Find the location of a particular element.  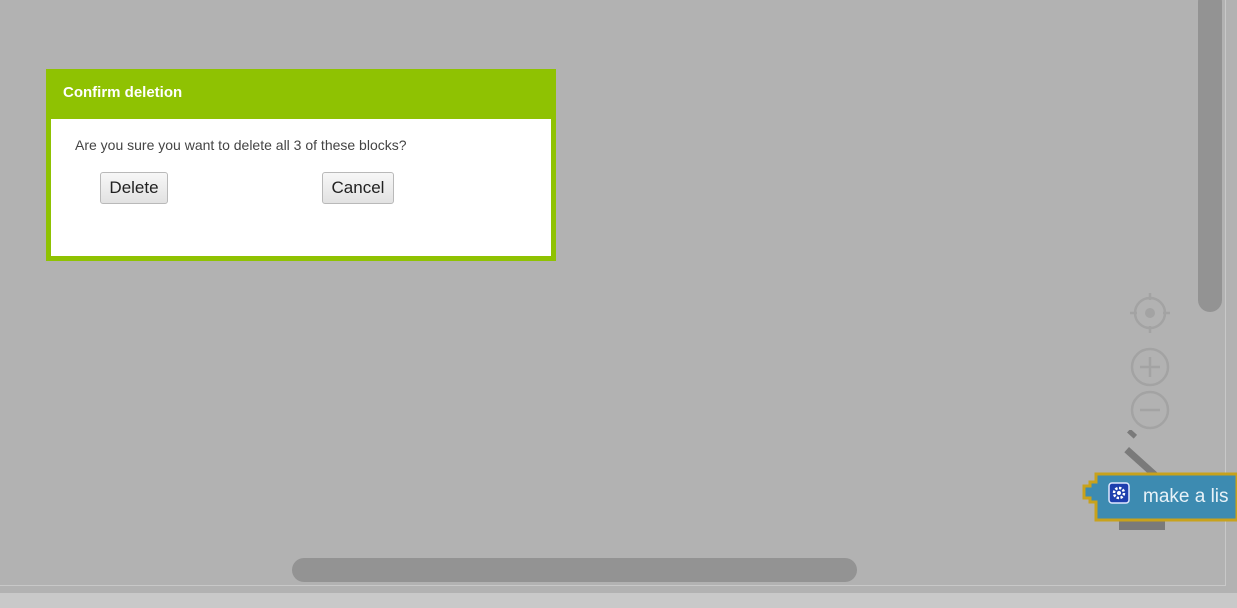

delete-button: Delete is located at coordinates (134, 188).